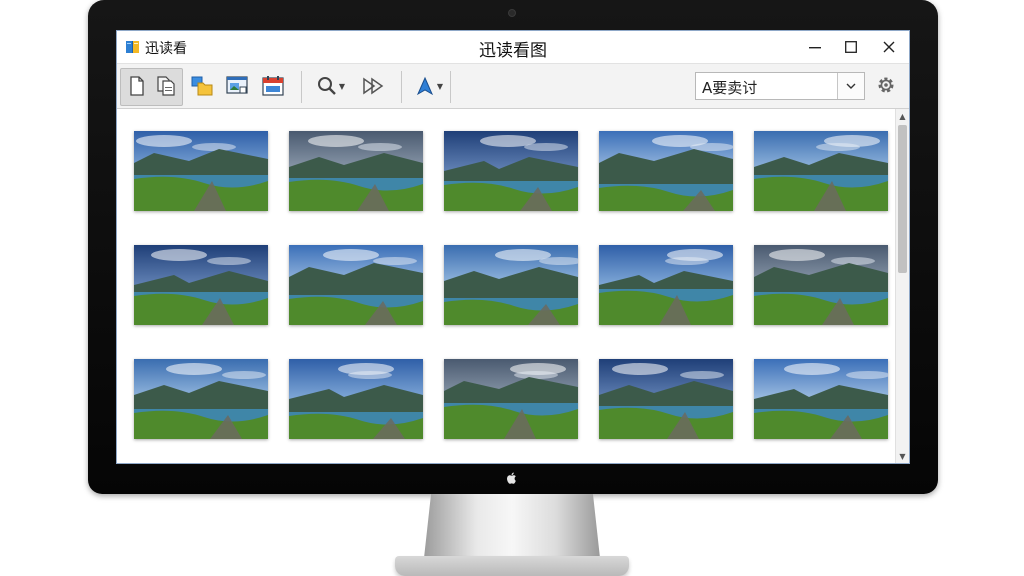 The height and width of the screenshot is (576, 1024). I want to click on text-tool-button: ▼, so click(429, 86).